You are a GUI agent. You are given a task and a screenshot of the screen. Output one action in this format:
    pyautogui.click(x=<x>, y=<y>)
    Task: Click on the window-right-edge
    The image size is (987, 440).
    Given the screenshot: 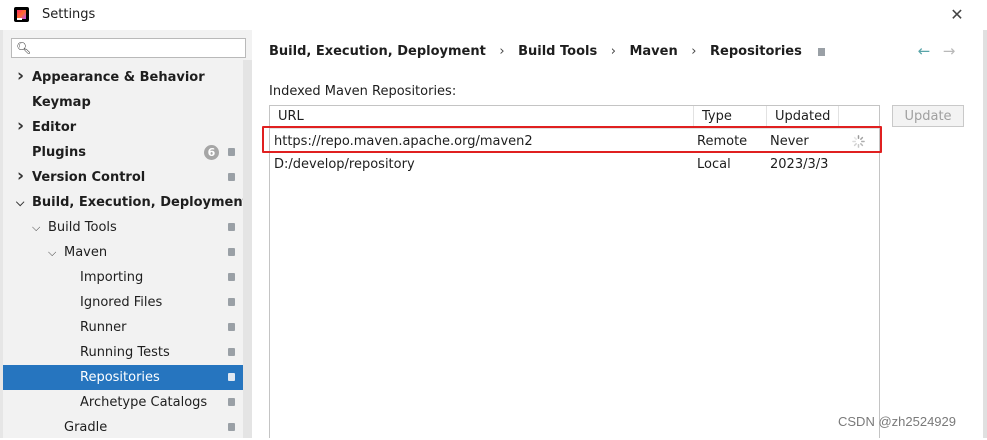 What is the action you would take?
    pyautogui.click(x=985, y=234)
    